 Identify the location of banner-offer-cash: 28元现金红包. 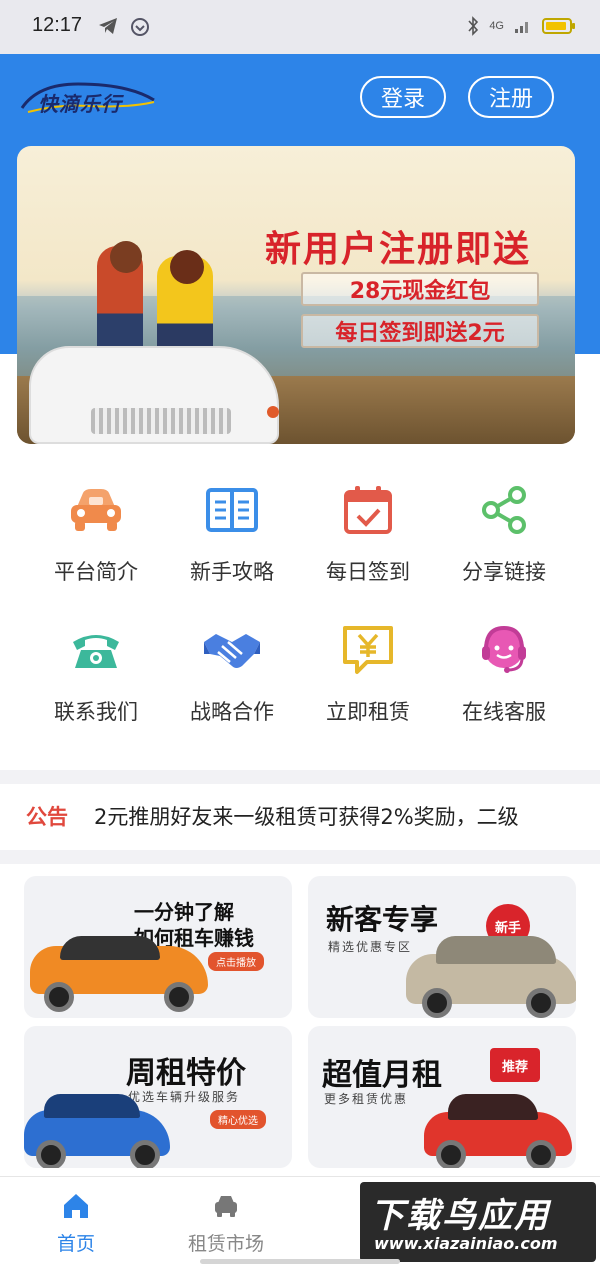
(420, 289).